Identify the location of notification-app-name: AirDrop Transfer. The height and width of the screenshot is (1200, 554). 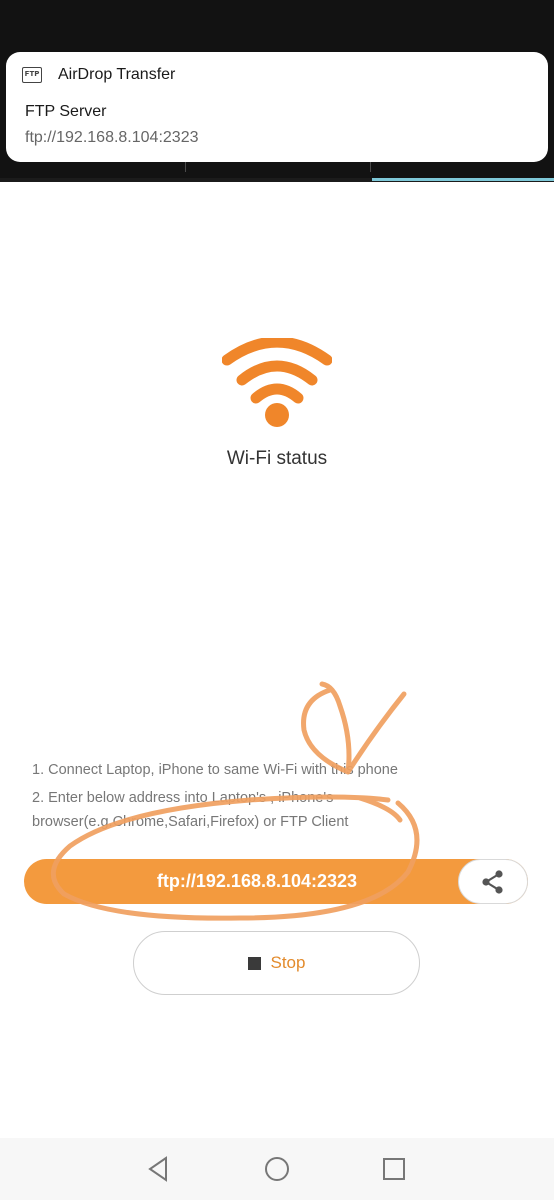
(117, 74).